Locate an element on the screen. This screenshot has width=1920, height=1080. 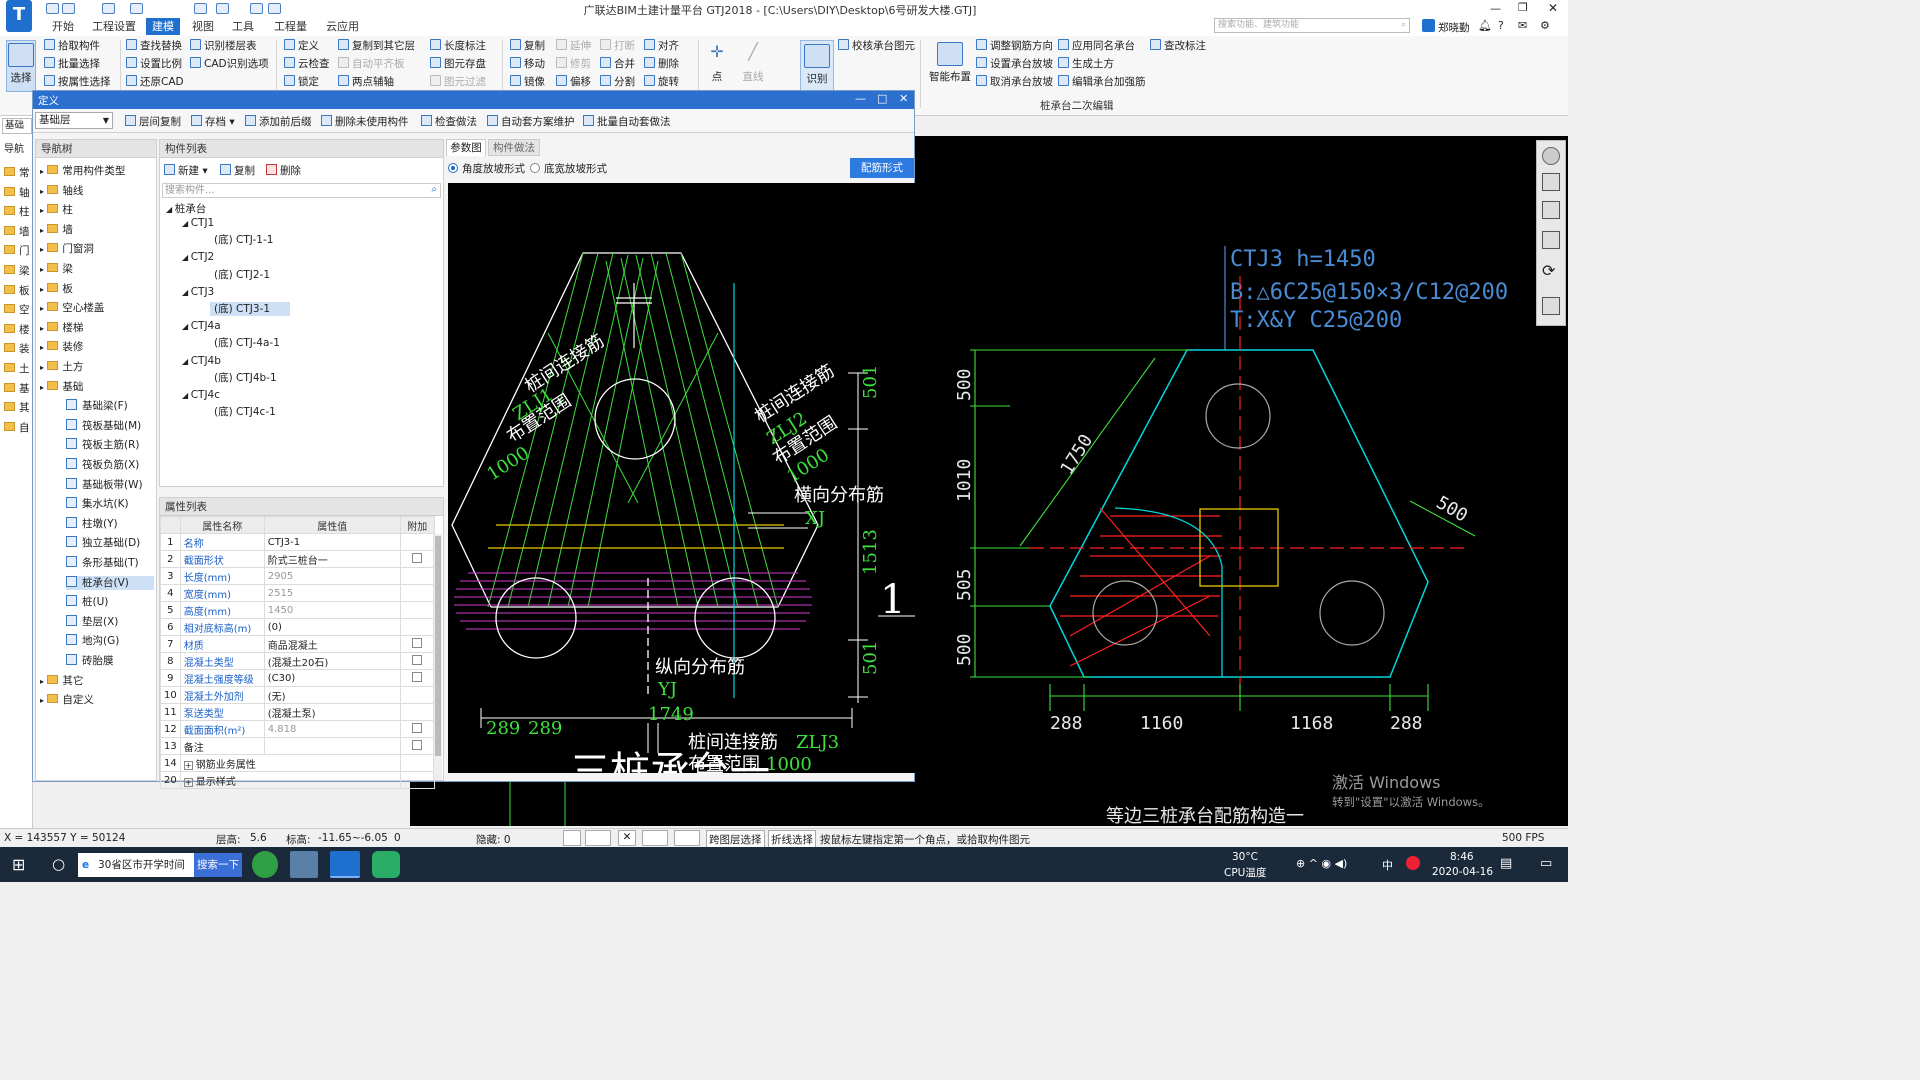
property-row: 2 截面形状 阶式三桩台一 is located at coordinates (297, 559).